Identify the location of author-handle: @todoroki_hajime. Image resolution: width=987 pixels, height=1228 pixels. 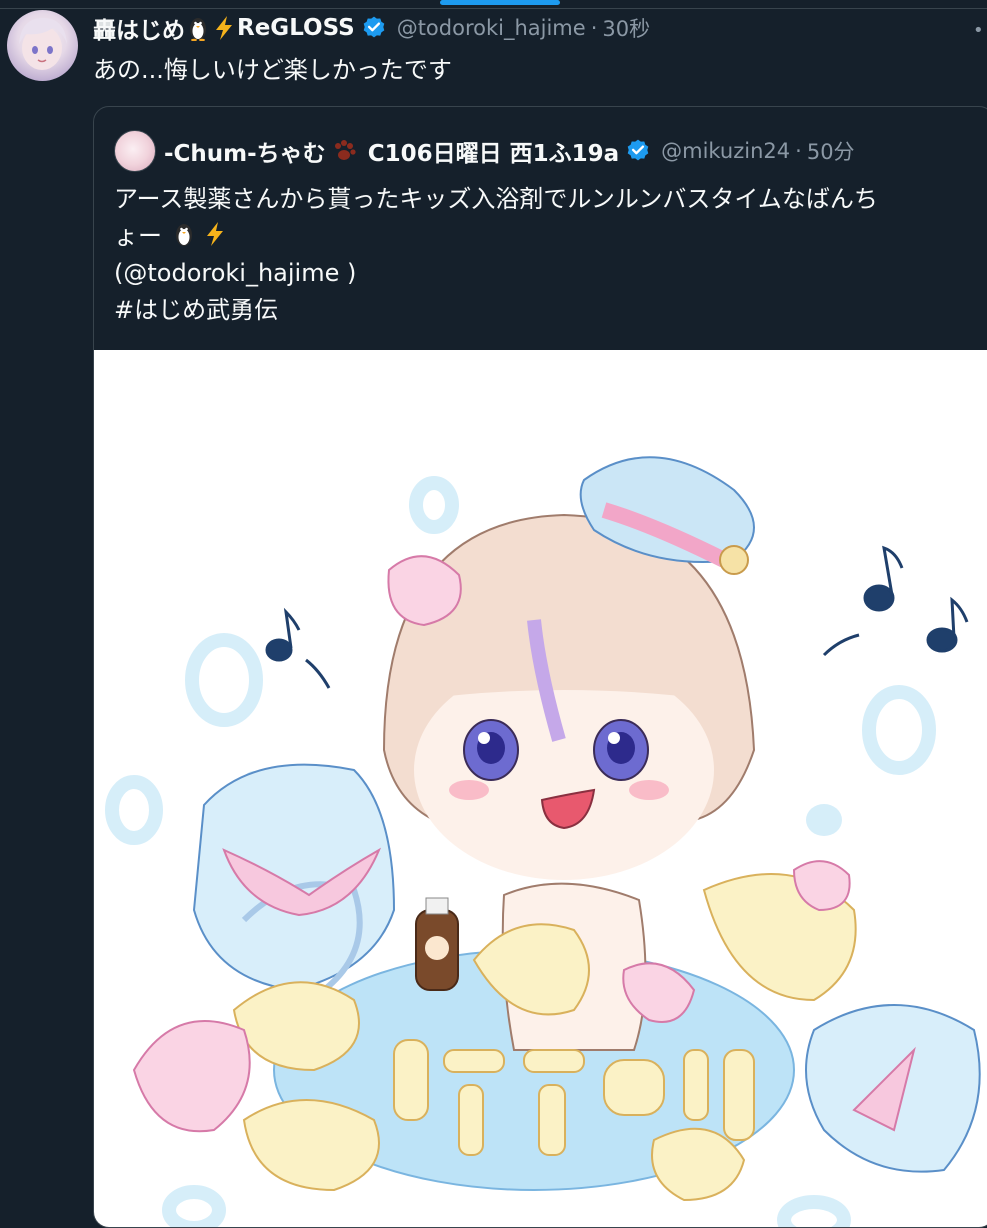
(491, 28).